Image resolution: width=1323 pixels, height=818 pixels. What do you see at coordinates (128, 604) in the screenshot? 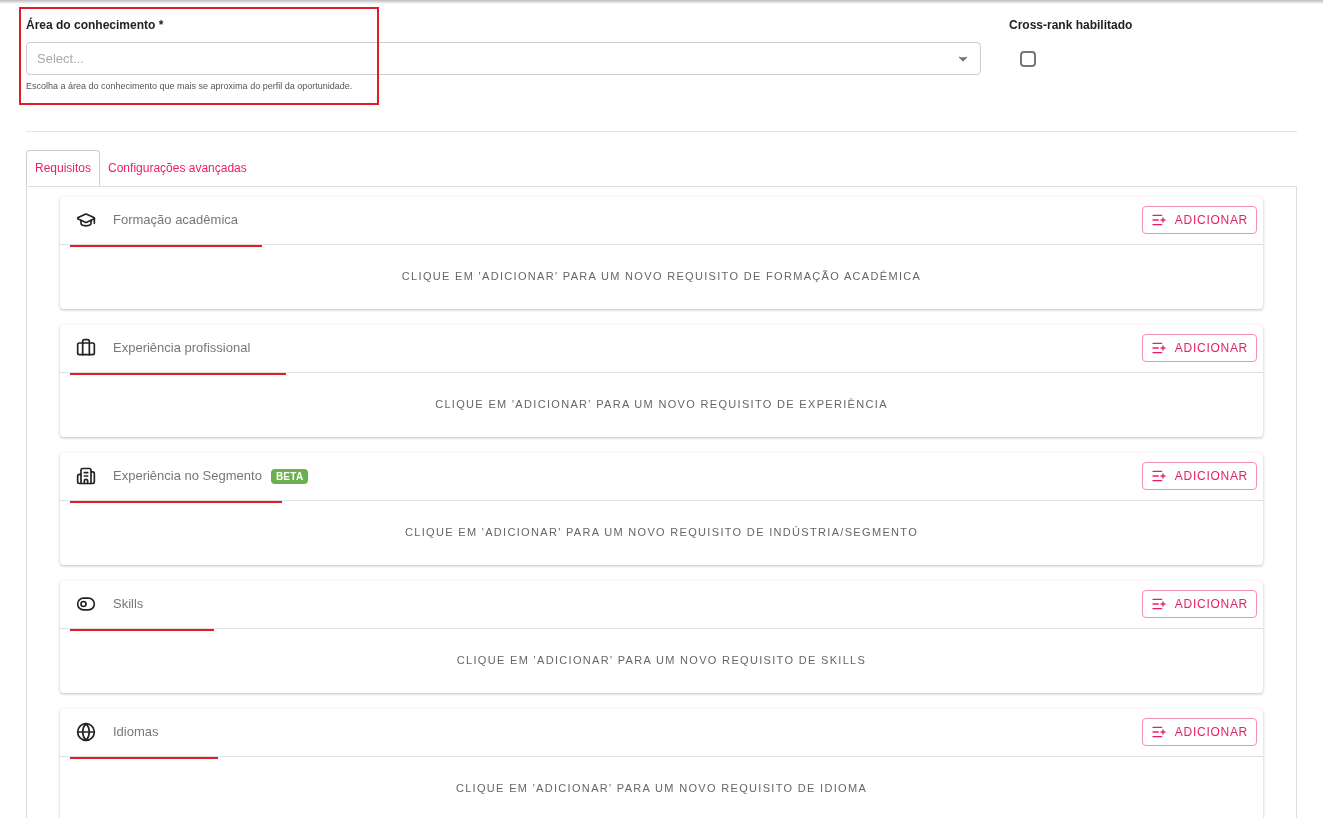
I see `section-title: Skills` at bounding box center [128, 604].